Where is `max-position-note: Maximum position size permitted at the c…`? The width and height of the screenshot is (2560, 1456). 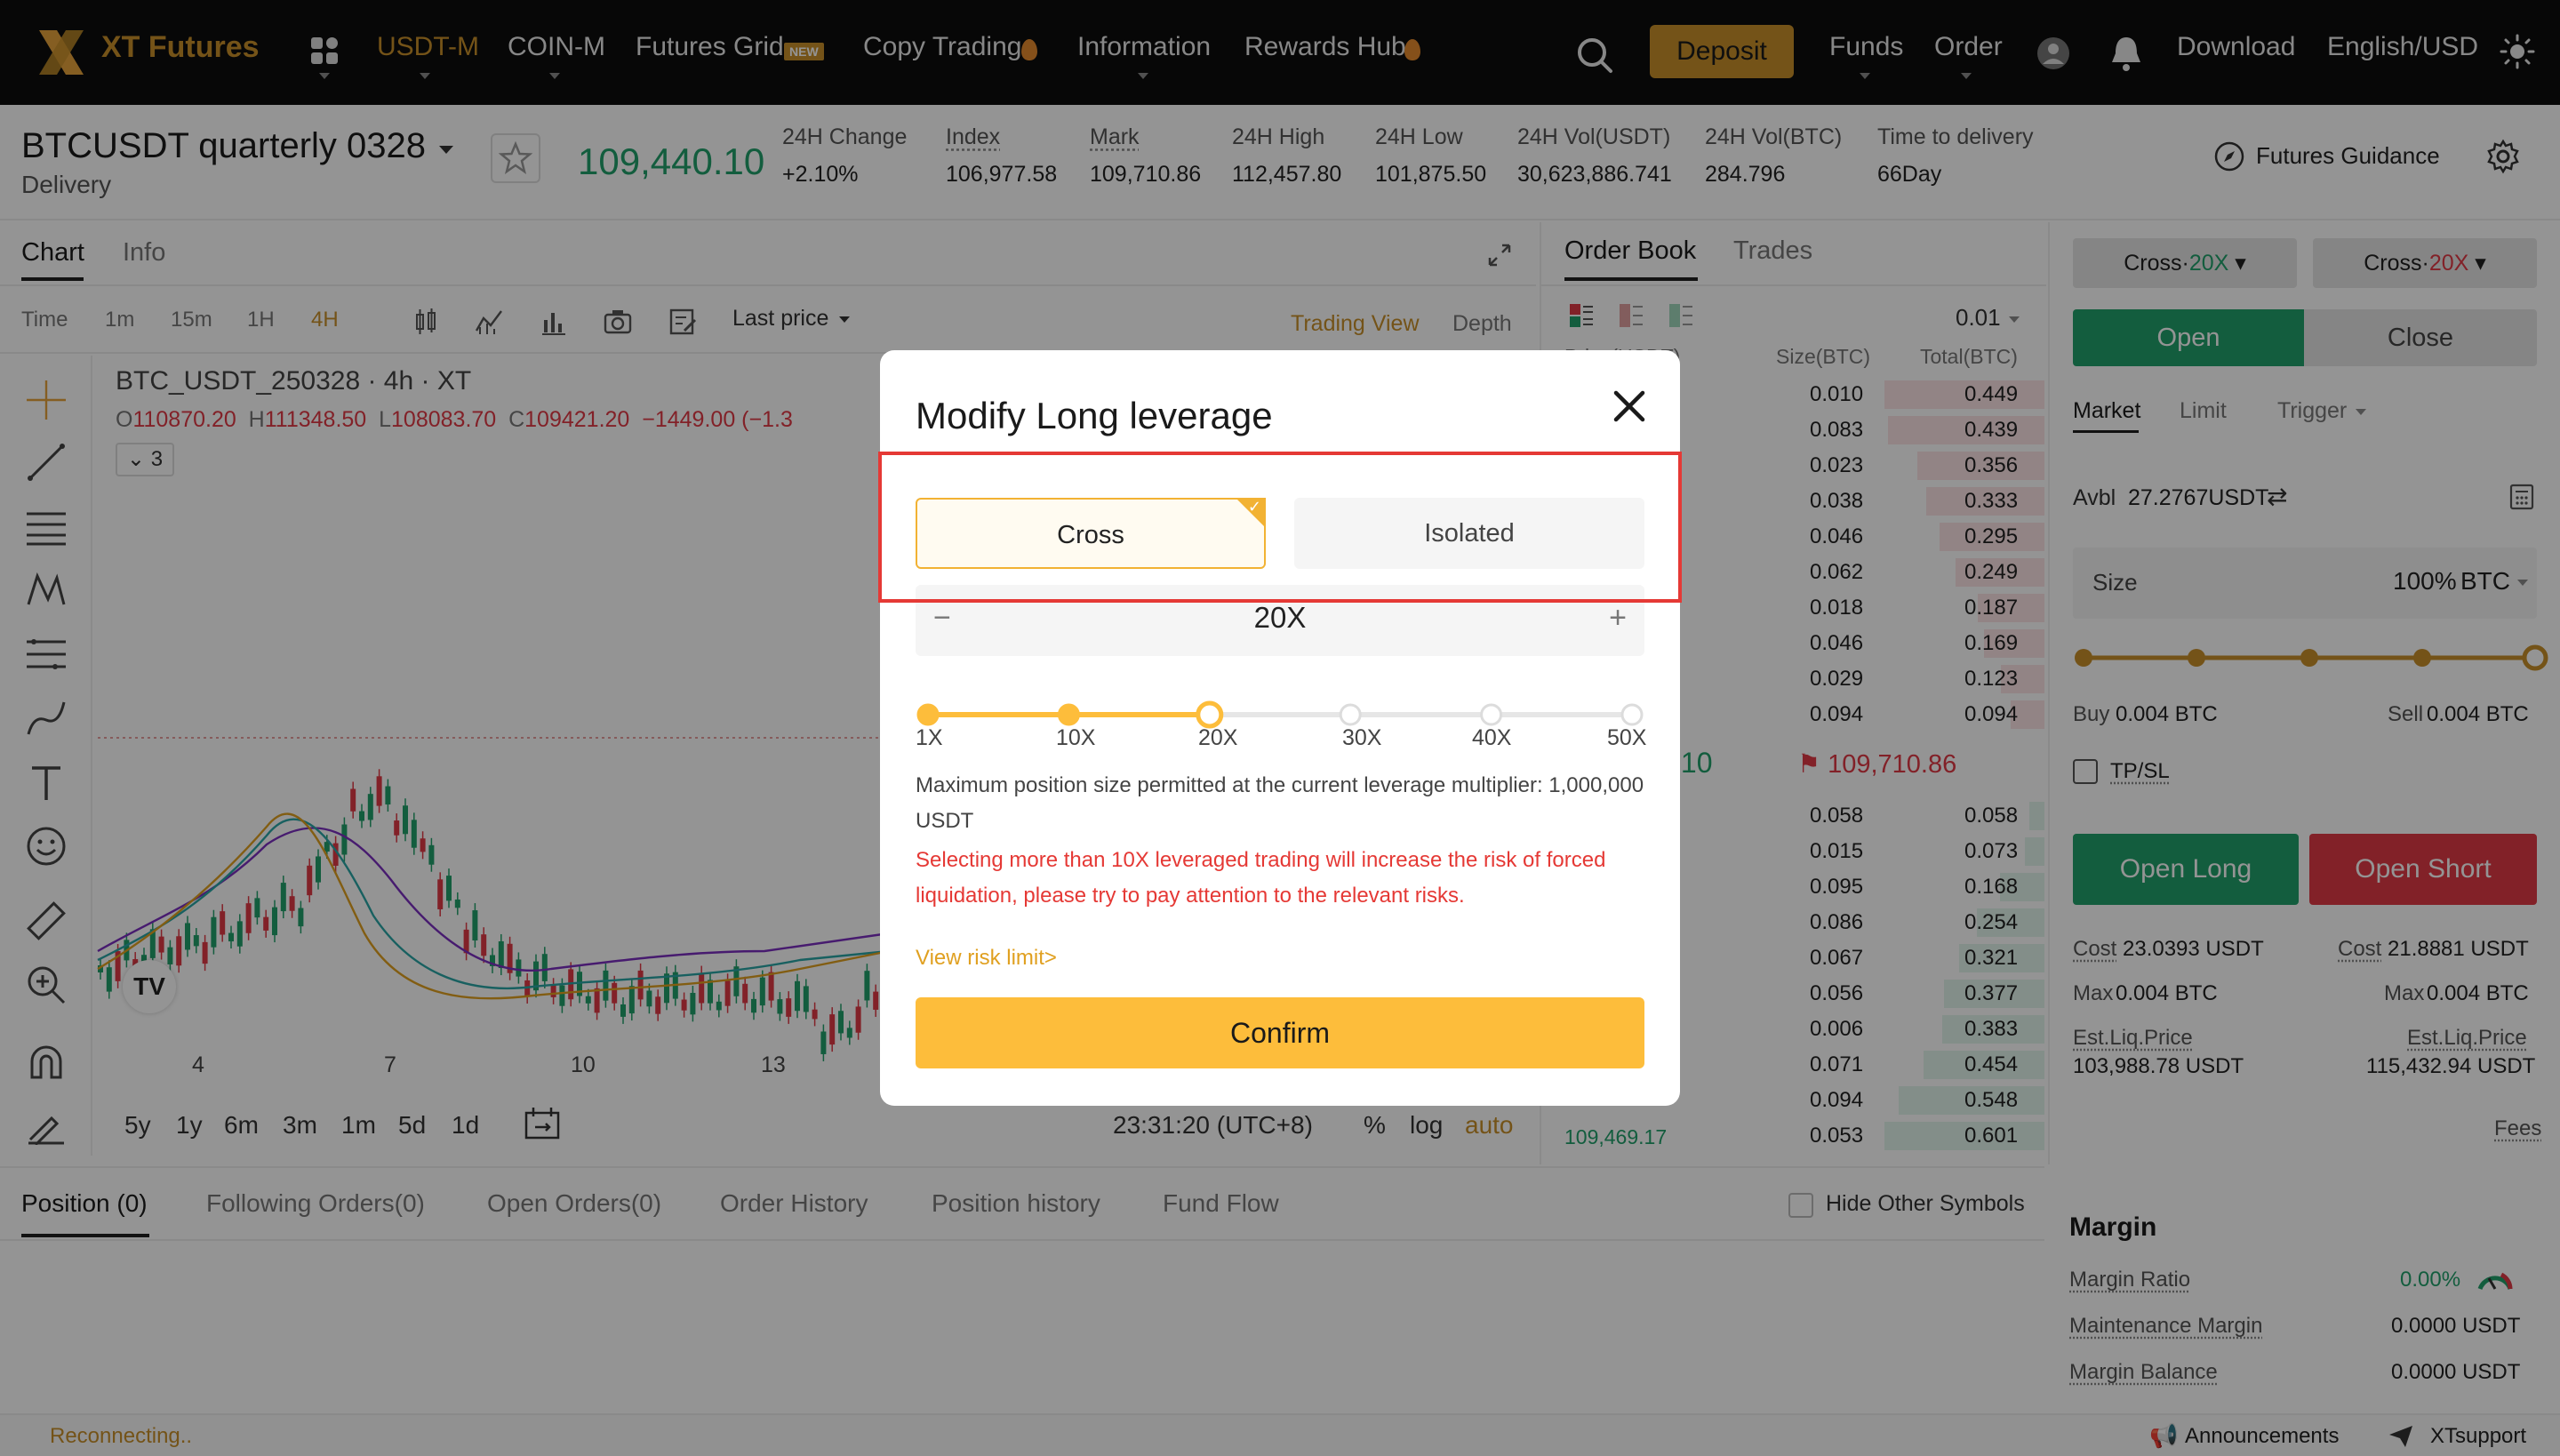
max-position-note: Maximum position size permitted at the c… is located at coordinates (1280, 803).